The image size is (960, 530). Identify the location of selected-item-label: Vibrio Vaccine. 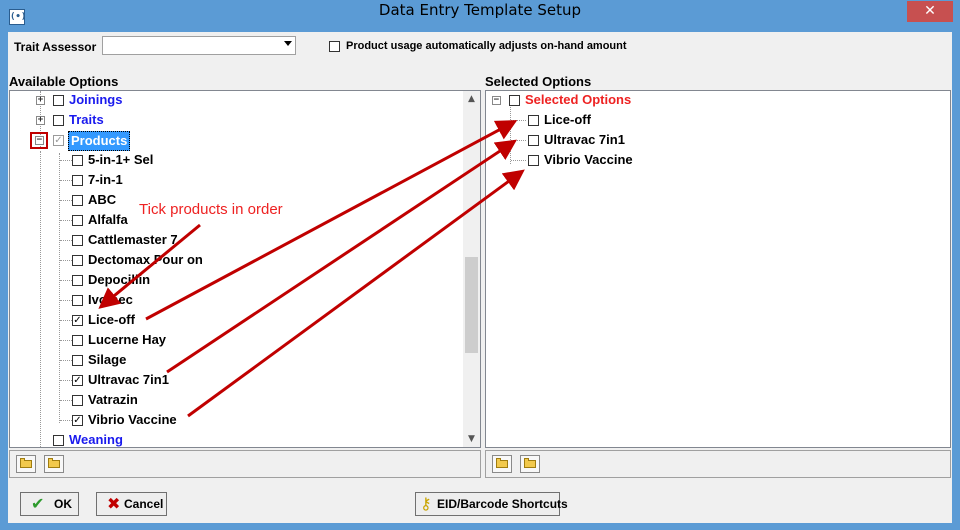
(588, 159).